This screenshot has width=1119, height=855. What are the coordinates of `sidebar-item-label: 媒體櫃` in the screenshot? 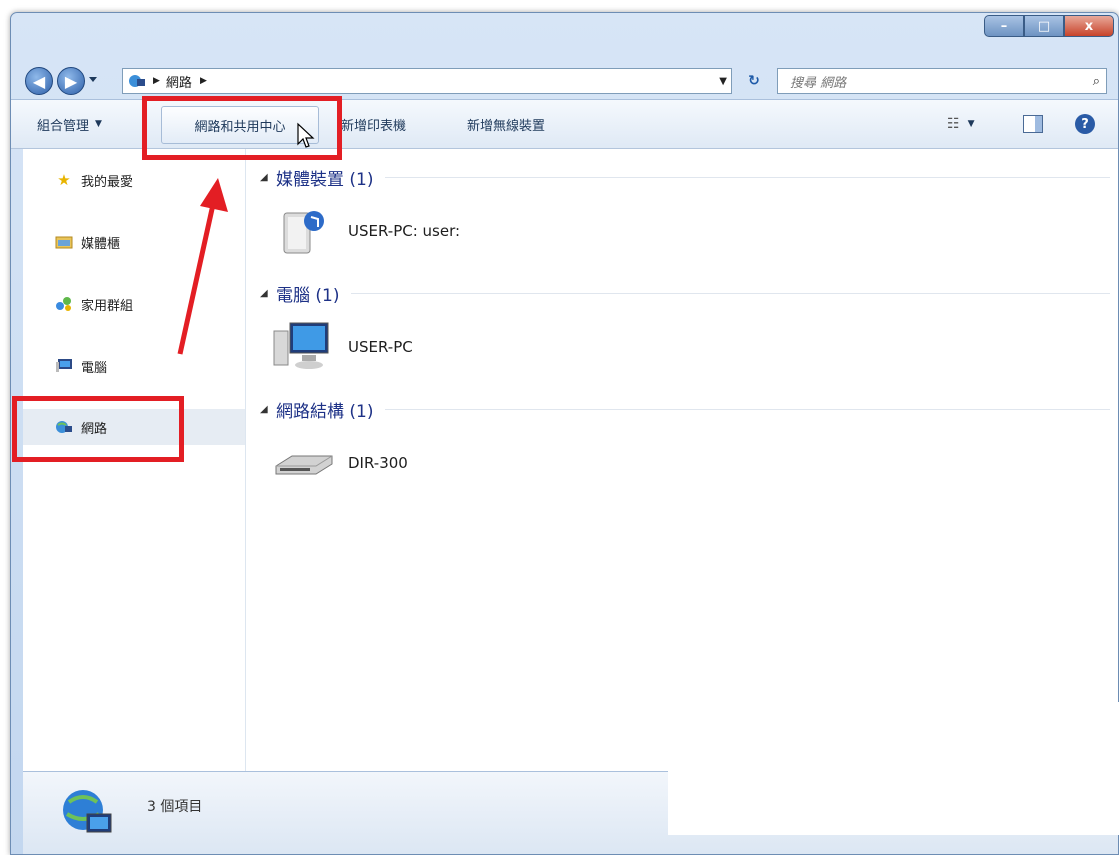 It's located at (101, 244).